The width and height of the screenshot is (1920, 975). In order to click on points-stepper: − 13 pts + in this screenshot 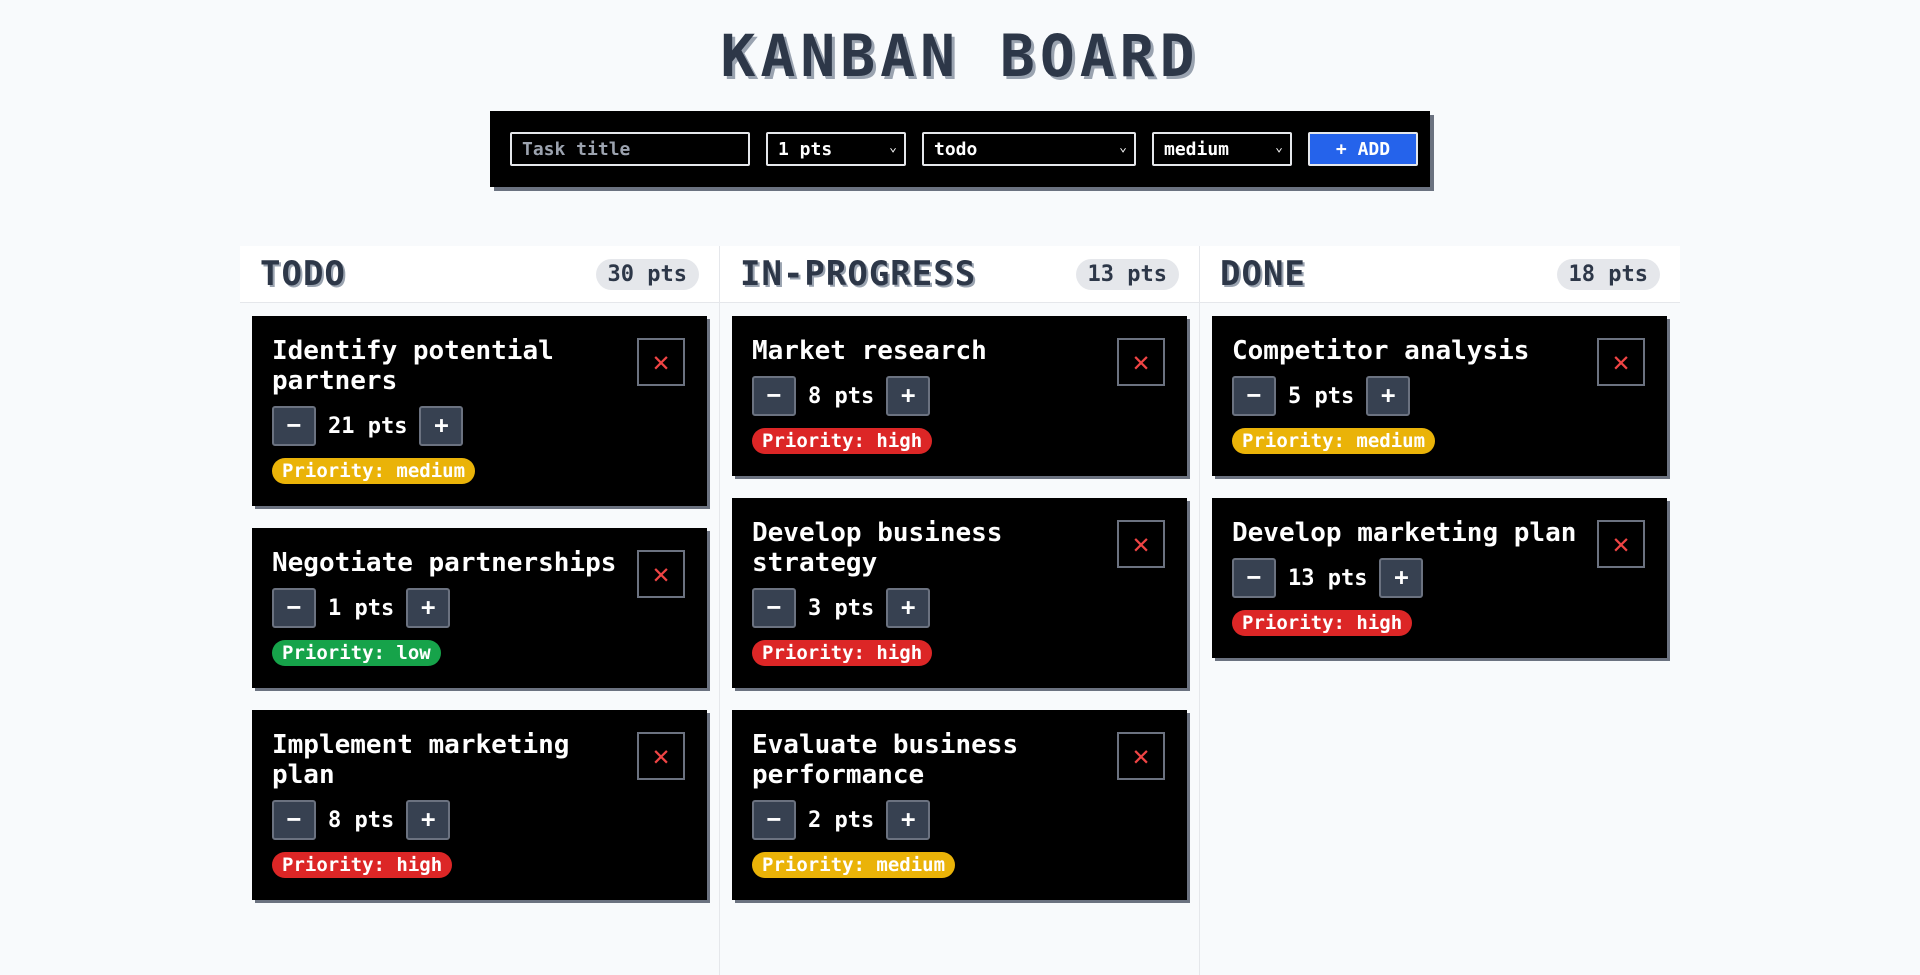, I will do `click(1439, 578)`.